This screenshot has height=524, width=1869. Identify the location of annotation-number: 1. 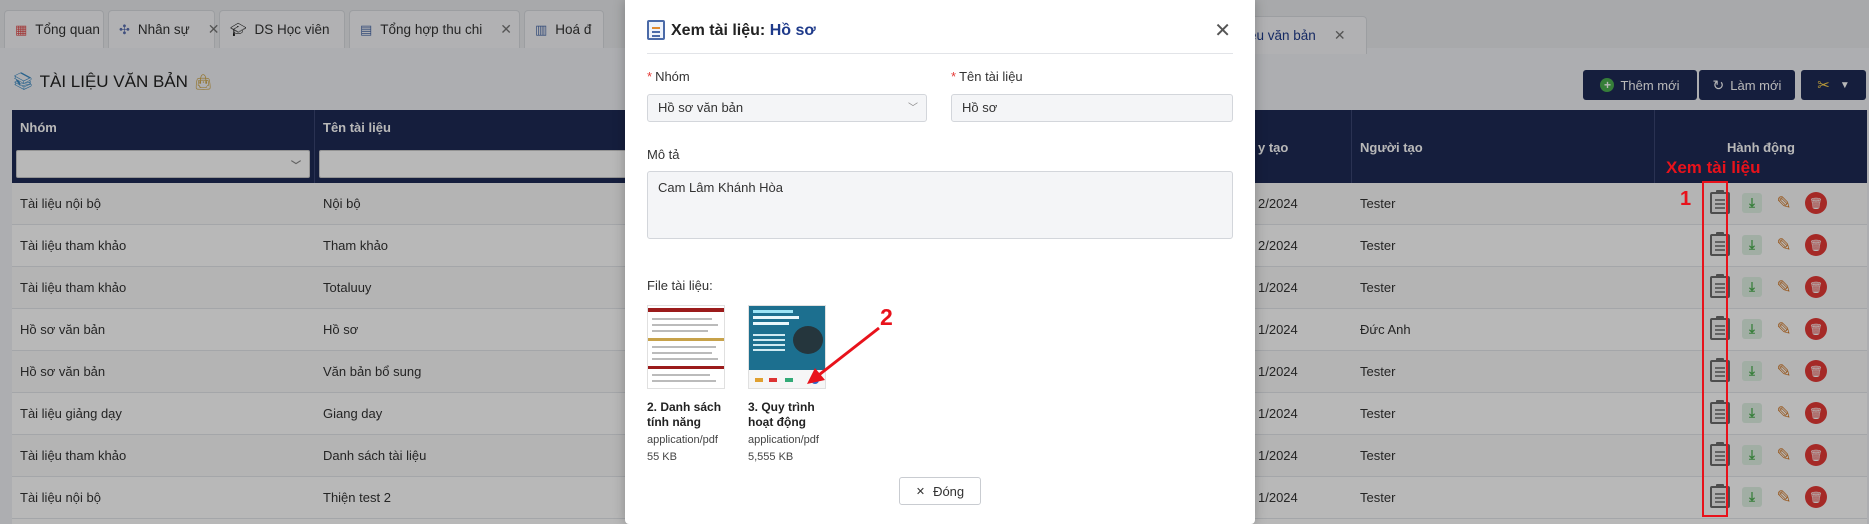
(1686, 199).